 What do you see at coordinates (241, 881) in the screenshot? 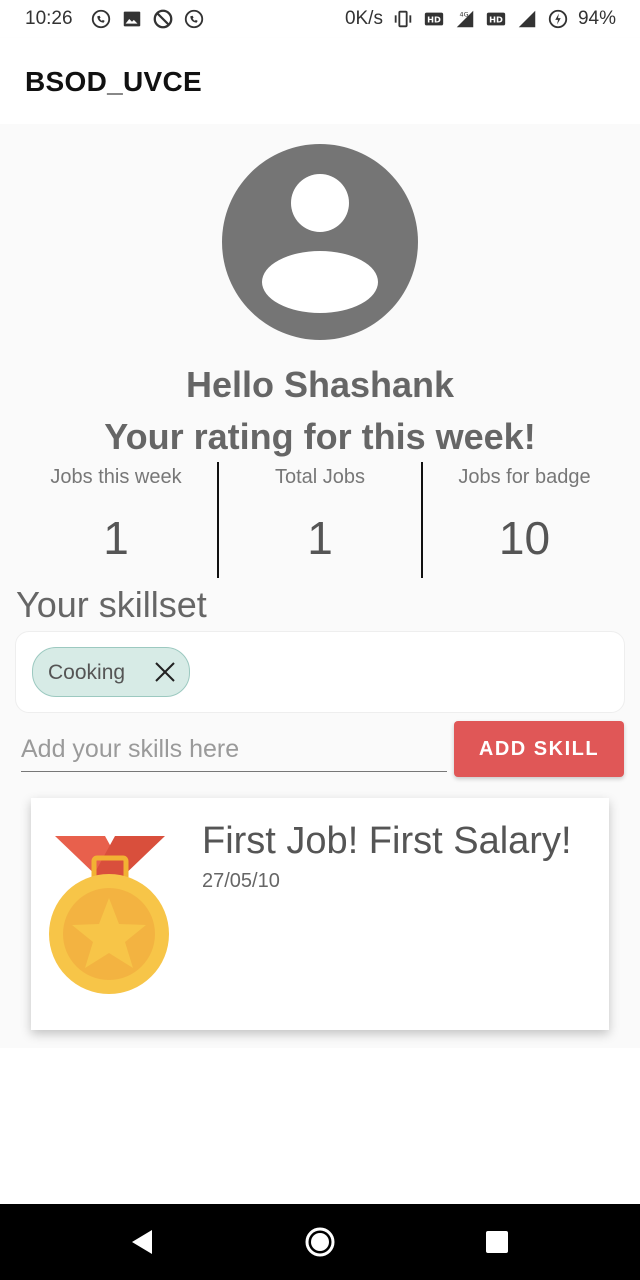
I see `badge-date: 27/05/10` at bounding box center [241, 881].